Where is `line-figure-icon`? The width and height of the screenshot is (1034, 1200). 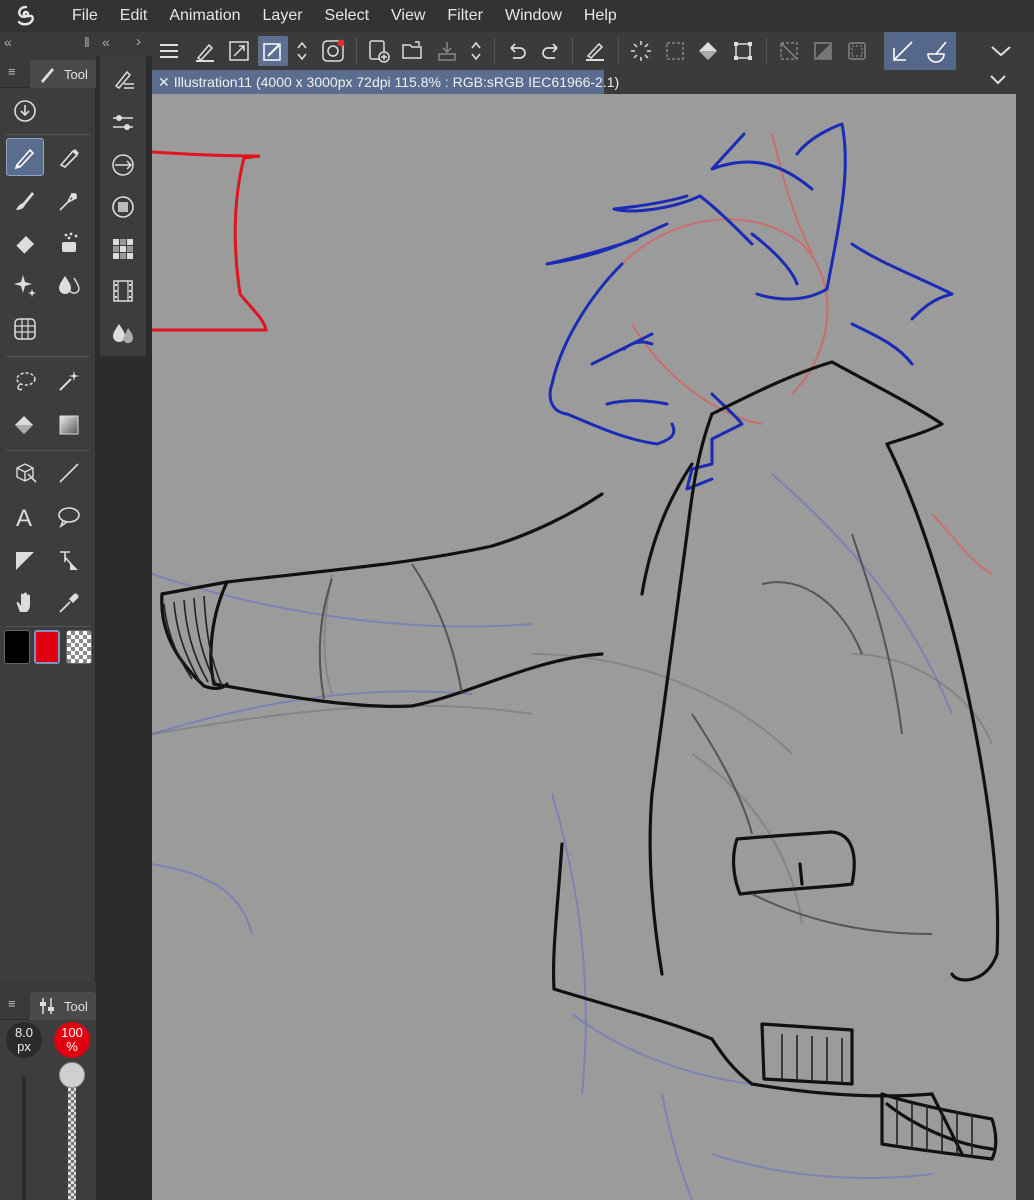
line-figure-icon is located at coordinates (69, 473).